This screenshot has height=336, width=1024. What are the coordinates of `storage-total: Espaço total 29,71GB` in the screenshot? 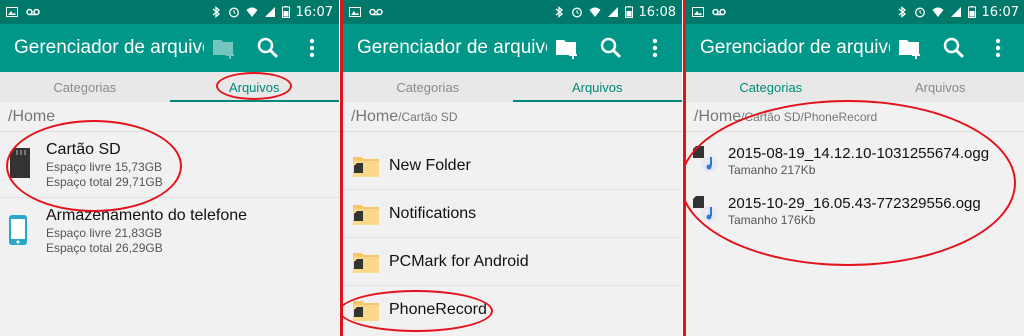 It's located at (104, 182).